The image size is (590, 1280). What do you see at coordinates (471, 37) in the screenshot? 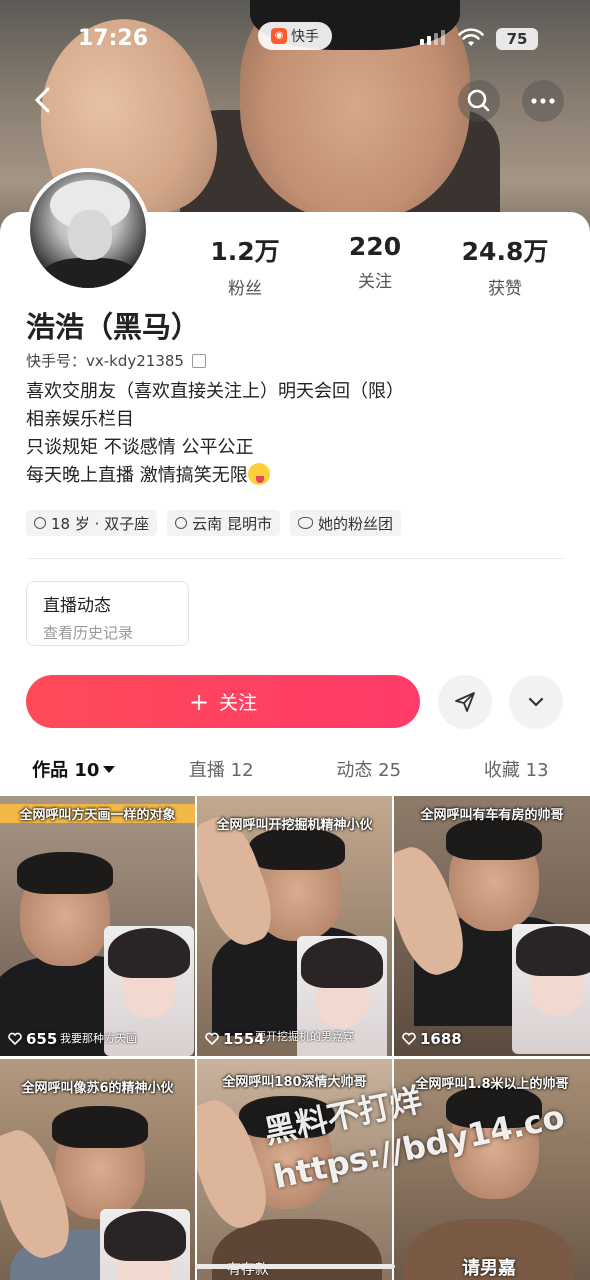
I see `wifi-icon` at bounding box center [471, 37].